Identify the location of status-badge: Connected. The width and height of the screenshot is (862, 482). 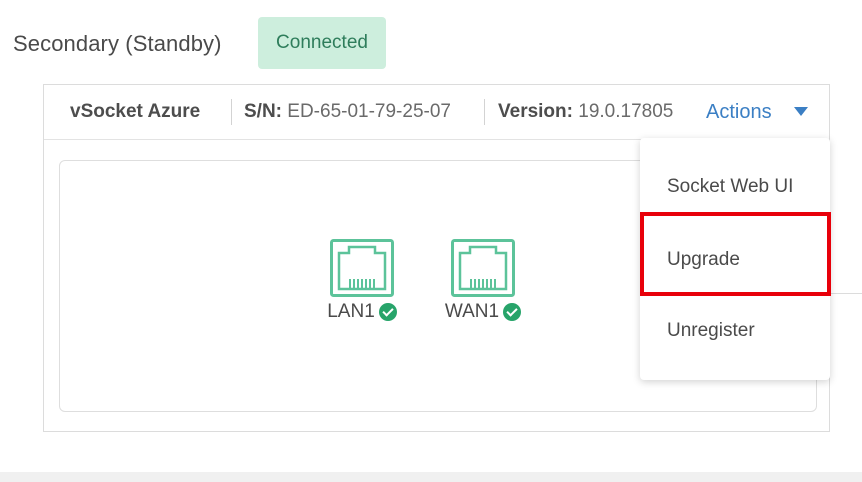
(322, 43).